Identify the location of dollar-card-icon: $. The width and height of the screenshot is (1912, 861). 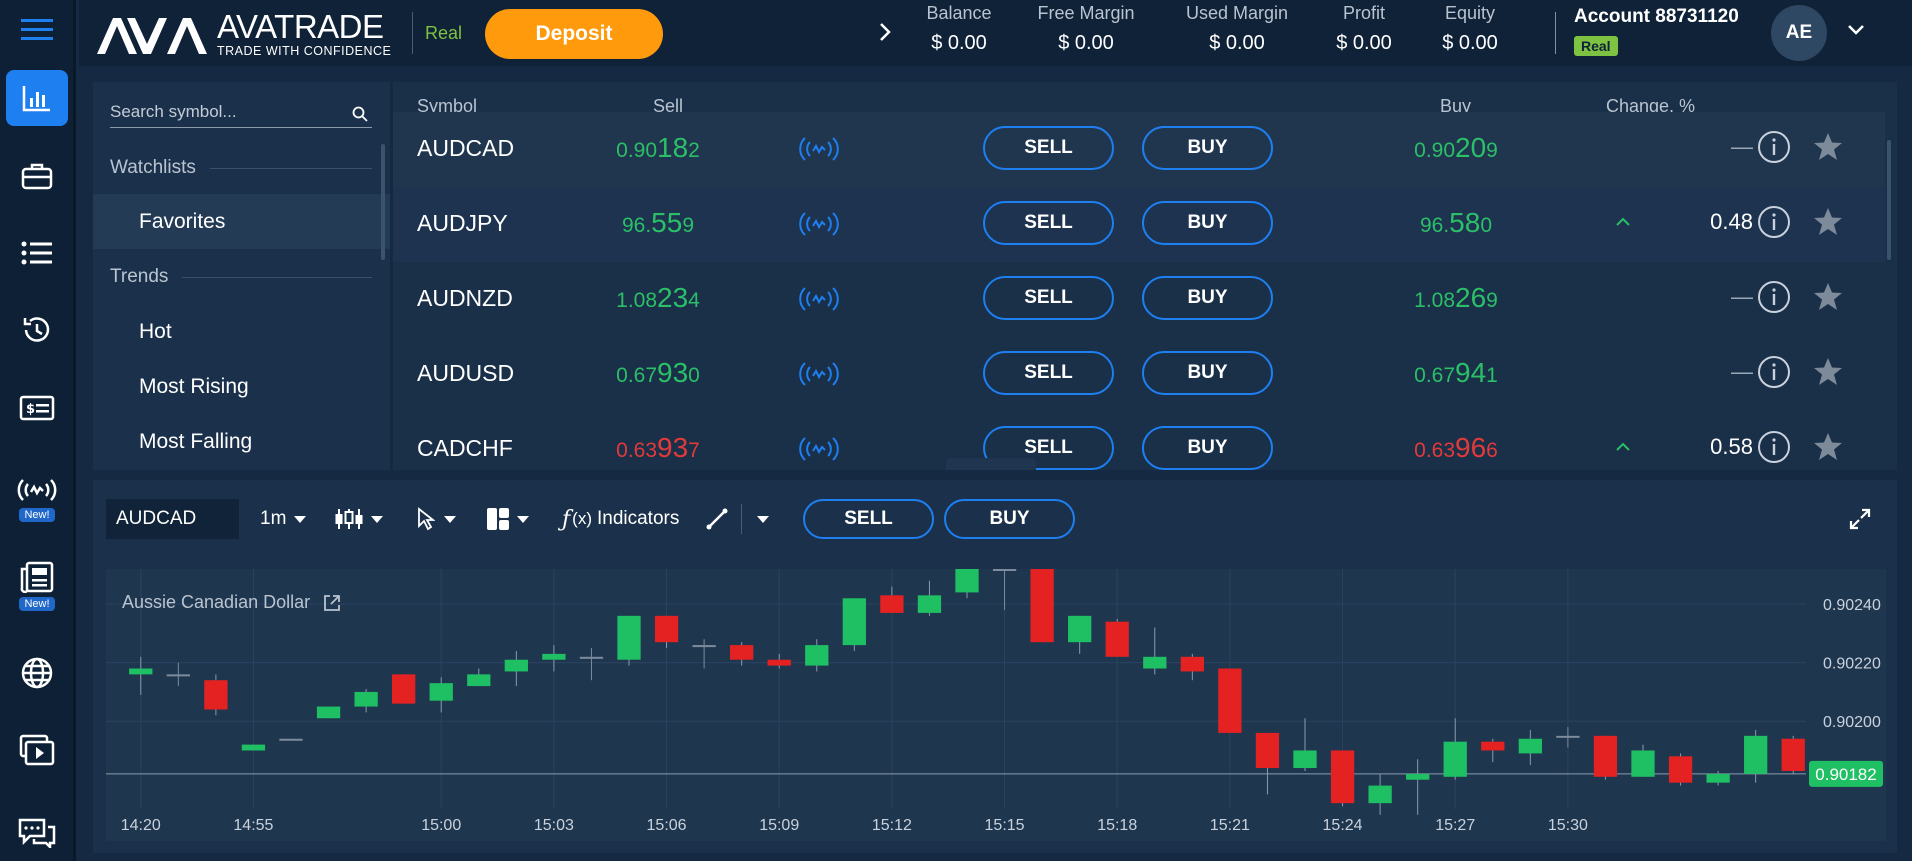
(37, 408).